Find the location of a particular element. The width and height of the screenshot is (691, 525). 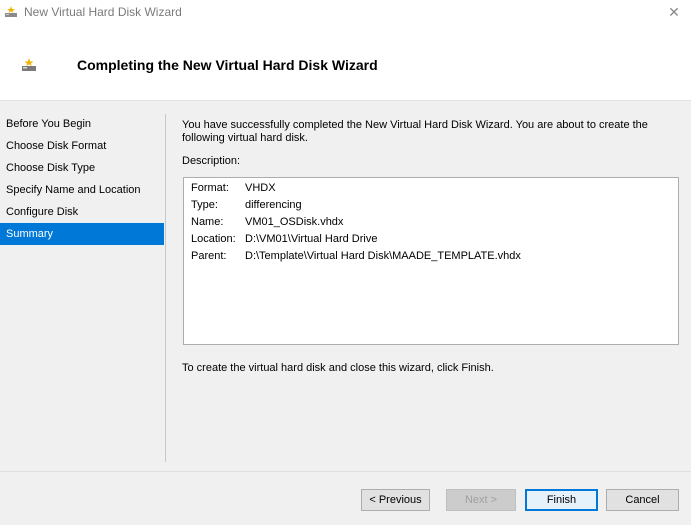

description-value: differencing is located at coordinates (273, 205).